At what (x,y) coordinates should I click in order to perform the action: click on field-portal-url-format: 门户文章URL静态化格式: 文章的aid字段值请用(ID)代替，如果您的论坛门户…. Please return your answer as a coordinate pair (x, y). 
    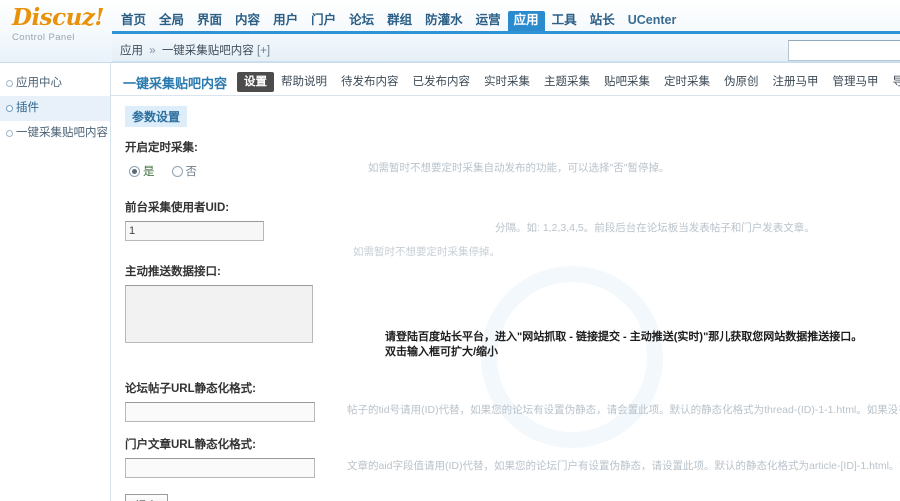
    Looking at the image, I should click on (512, 457).